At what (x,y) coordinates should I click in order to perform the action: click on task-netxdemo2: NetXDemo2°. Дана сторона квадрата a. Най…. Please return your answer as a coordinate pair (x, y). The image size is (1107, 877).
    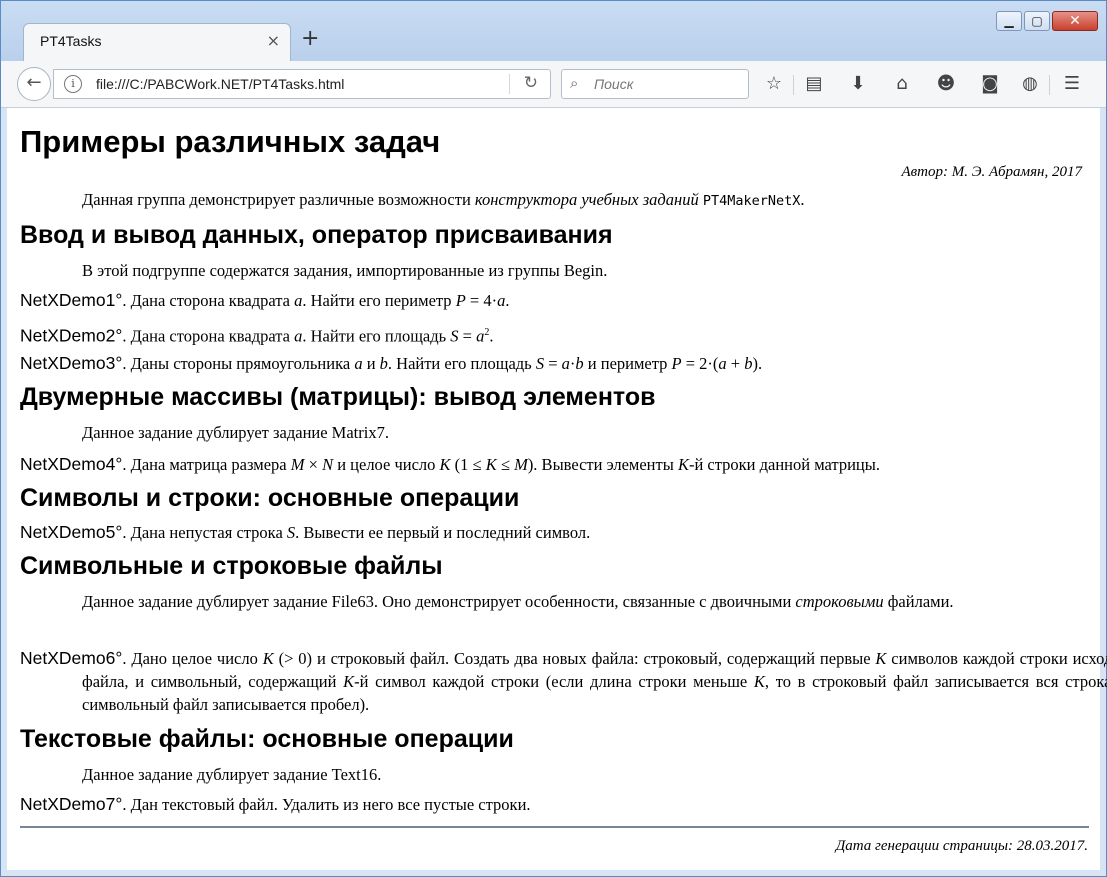
    Looking at the image, I should click on (257, 335).